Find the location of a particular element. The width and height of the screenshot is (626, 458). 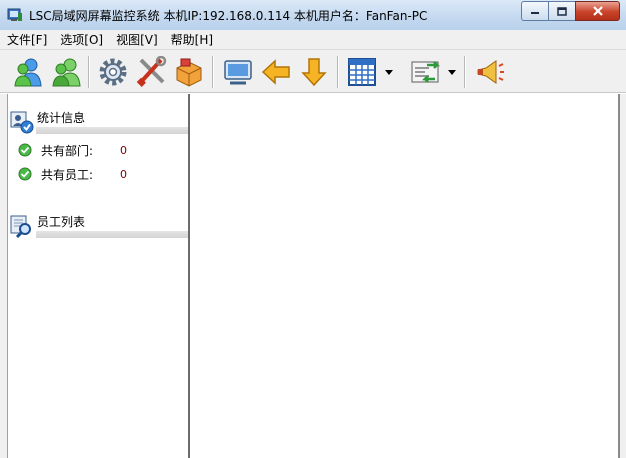

user-green-icon is located at coordinates (66, 72).